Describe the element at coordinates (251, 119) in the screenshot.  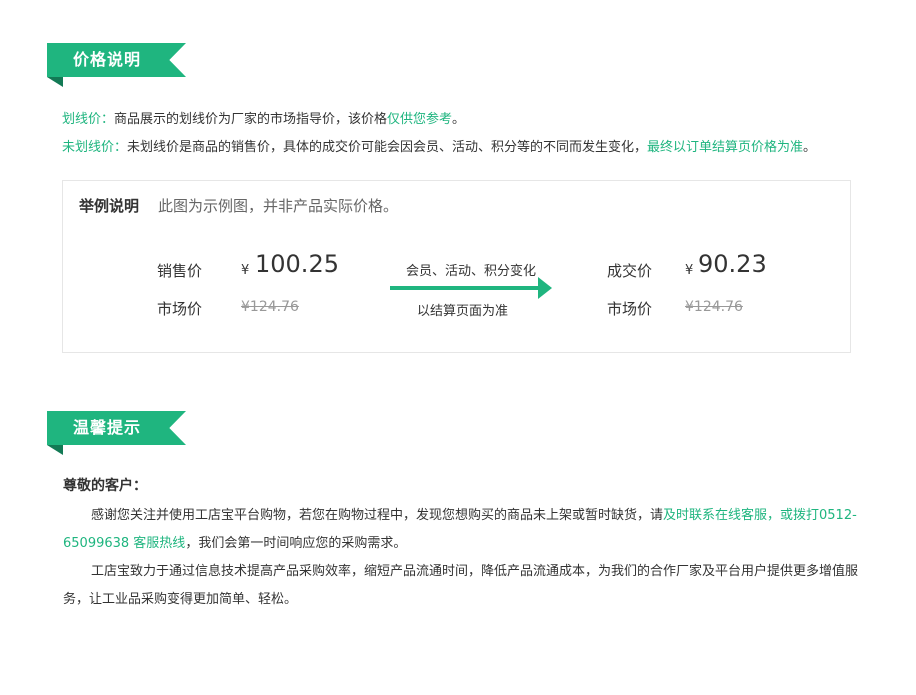
I see `strikethrough-price-text: 商品展示的划线价为厂家的市场指导价，该价格` at that location.